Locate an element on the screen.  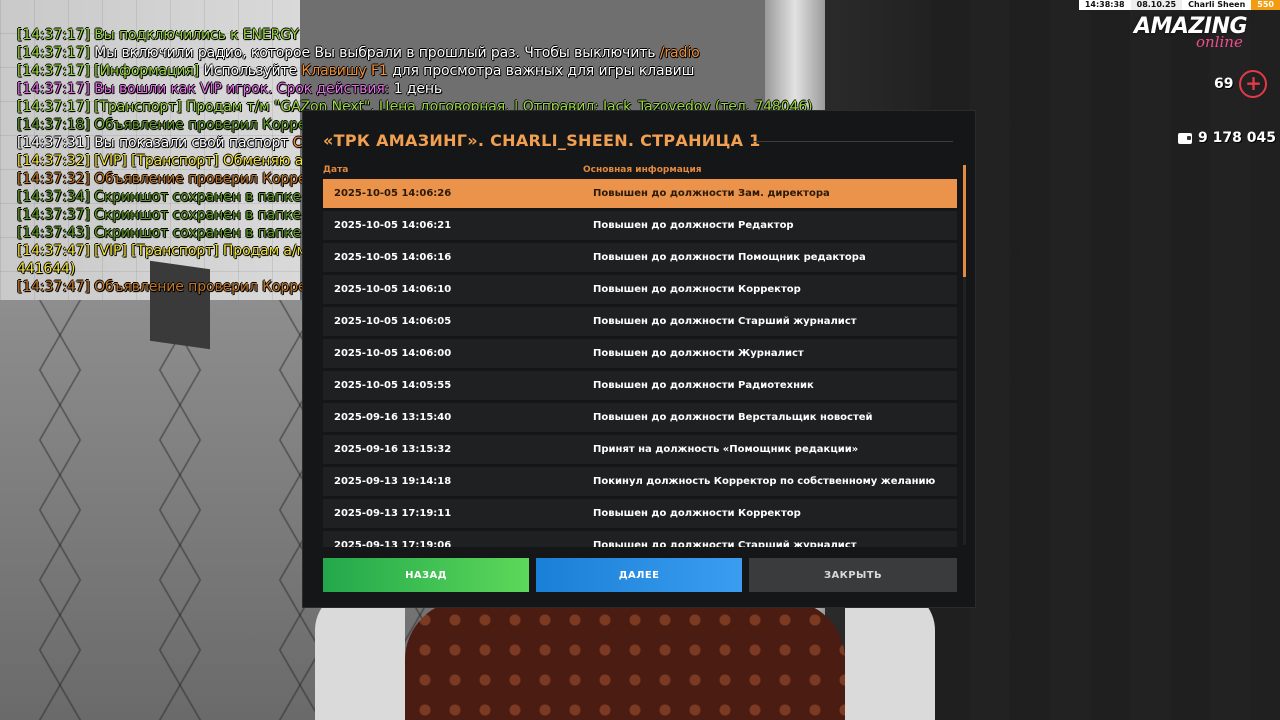
chat-text: /radio is located at coordinates (679, 53).